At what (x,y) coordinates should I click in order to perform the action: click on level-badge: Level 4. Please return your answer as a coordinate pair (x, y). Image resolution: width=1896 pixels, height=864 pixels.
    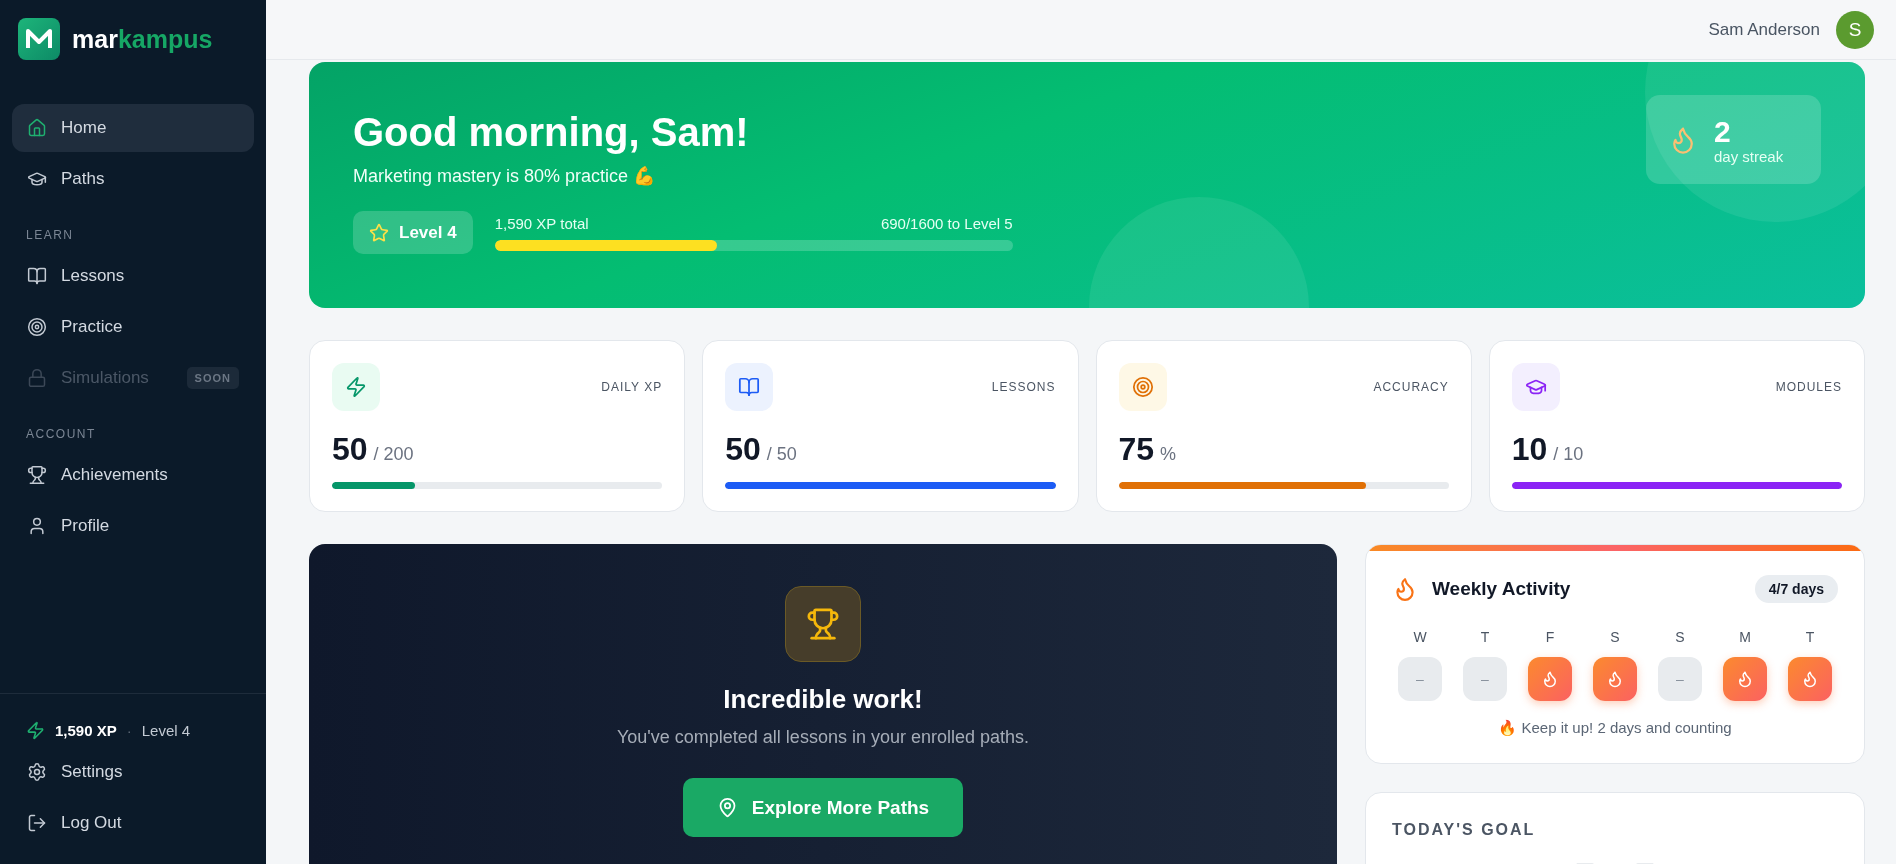
    Looking at the image, I should click on (413, 232).